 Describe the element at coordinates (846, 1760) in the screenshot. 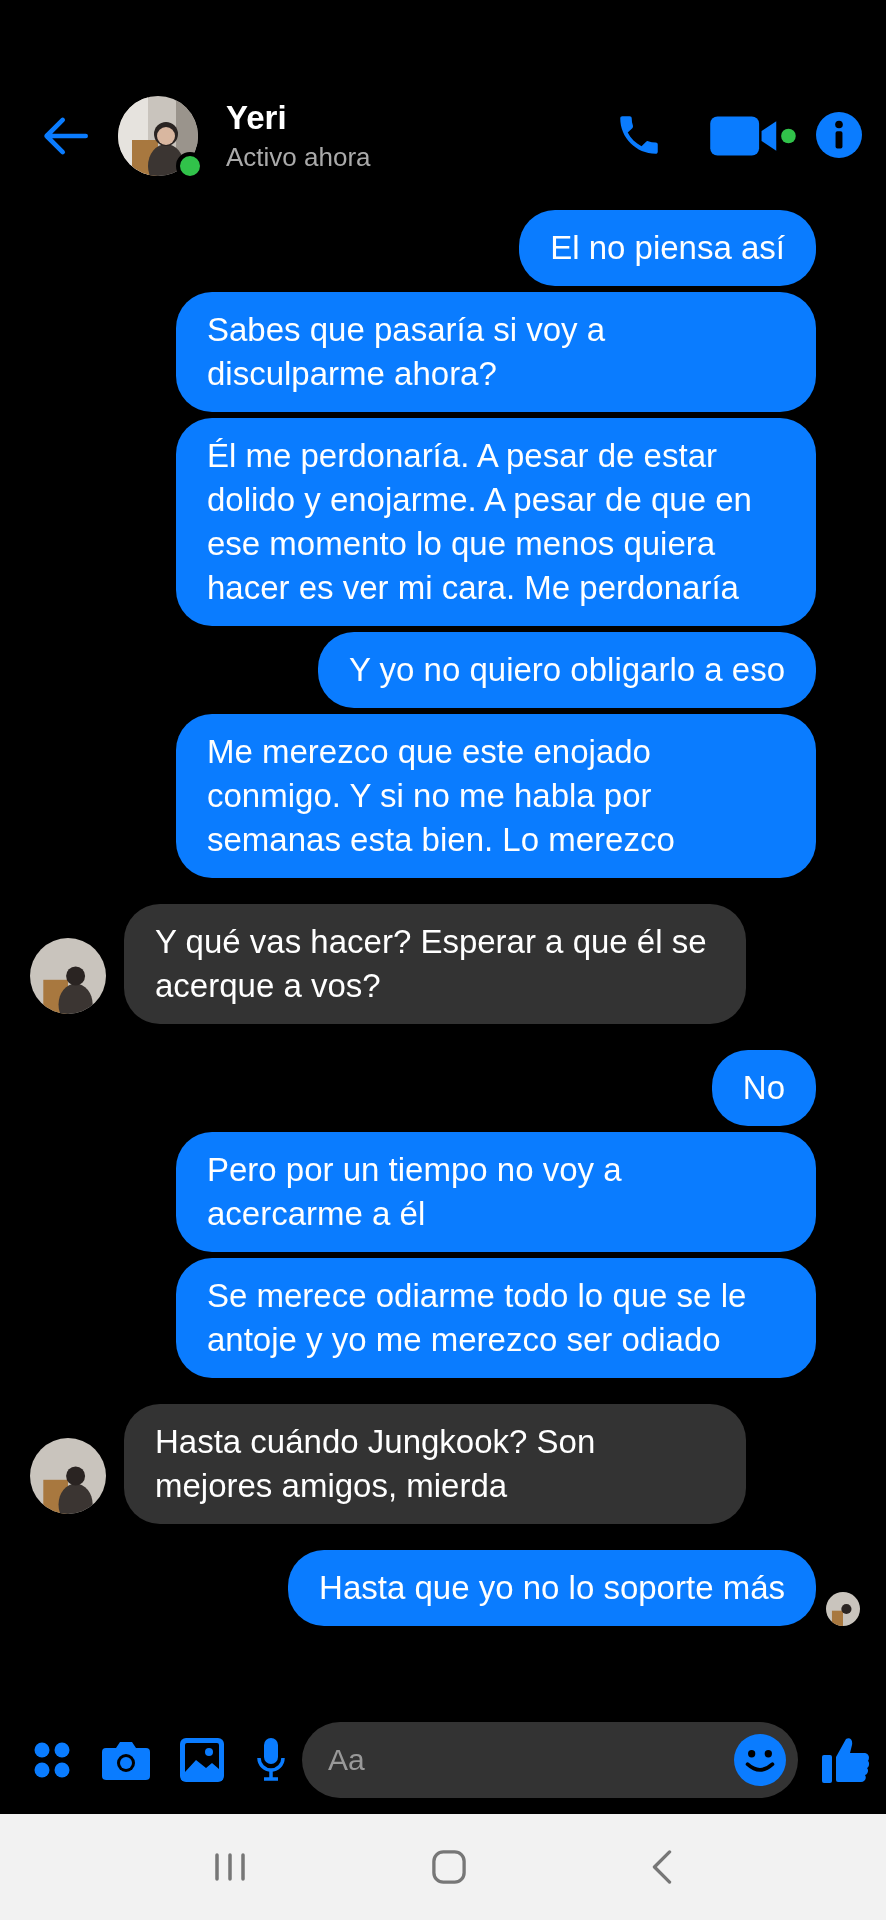

I see `thumbs-up-icon` at that location.